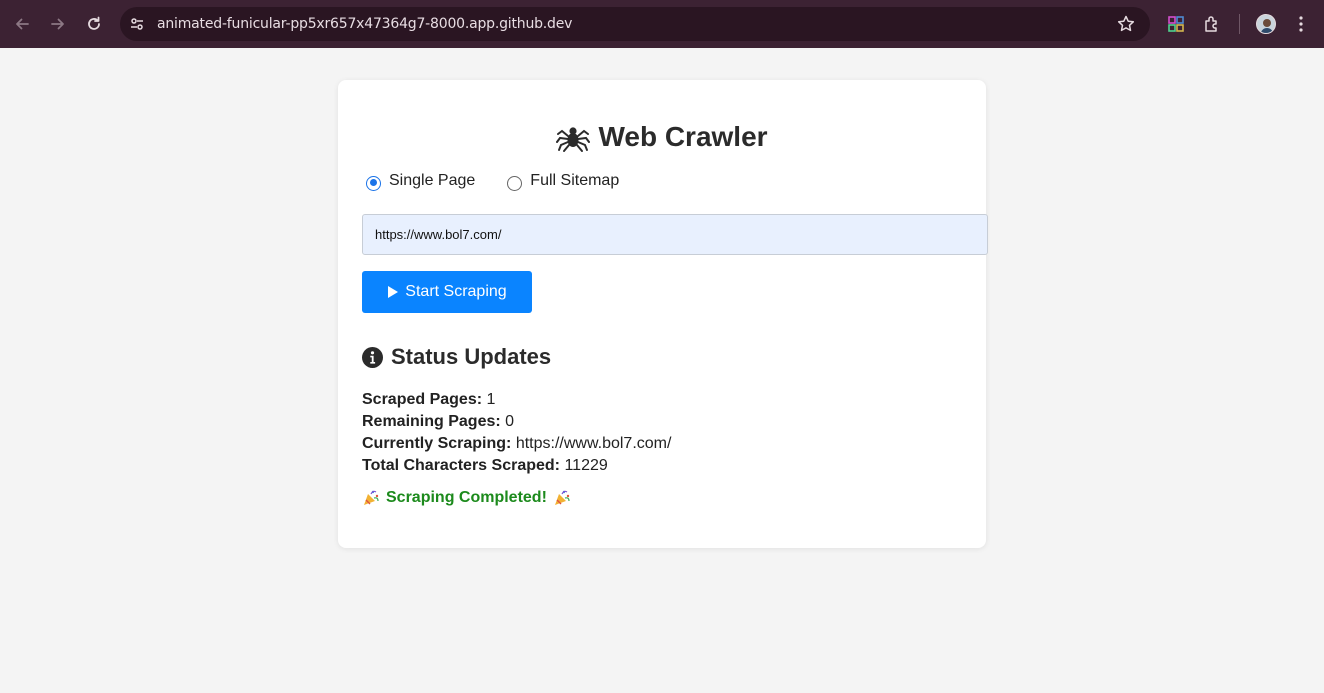 The width and height of the screenshot is (1324, 693). I want to click on extensions-icon, so click(1212, 24).